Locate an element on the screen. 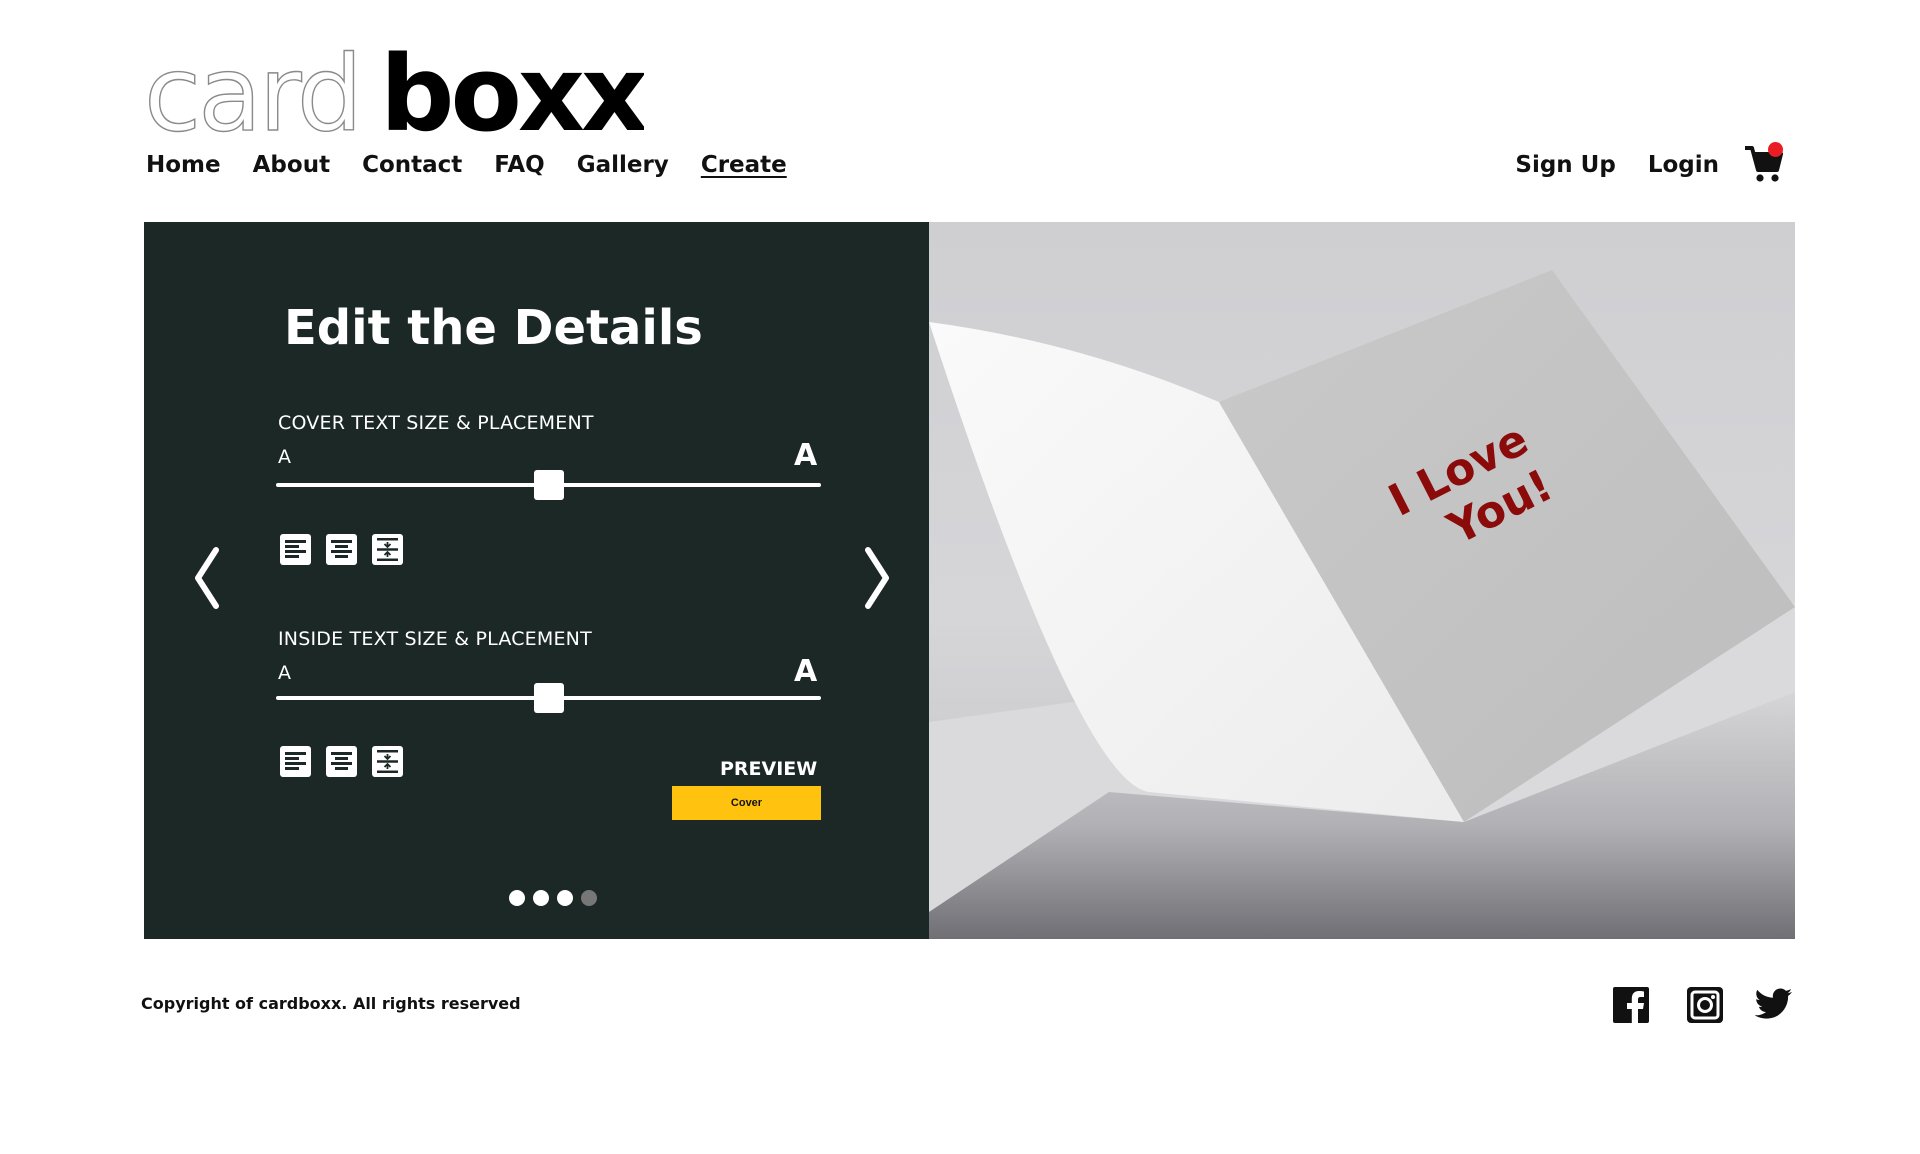 This screenshot has width=1920, height=1154. preview-cover-button: Cover is located at coordinates (746, 803).